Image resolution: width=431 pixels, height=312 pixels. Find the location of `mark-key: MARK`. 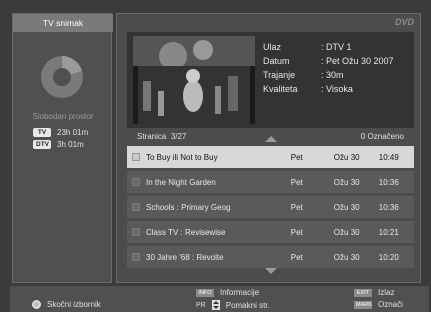

mark-key: MARK is located at coordinates (363, 304).